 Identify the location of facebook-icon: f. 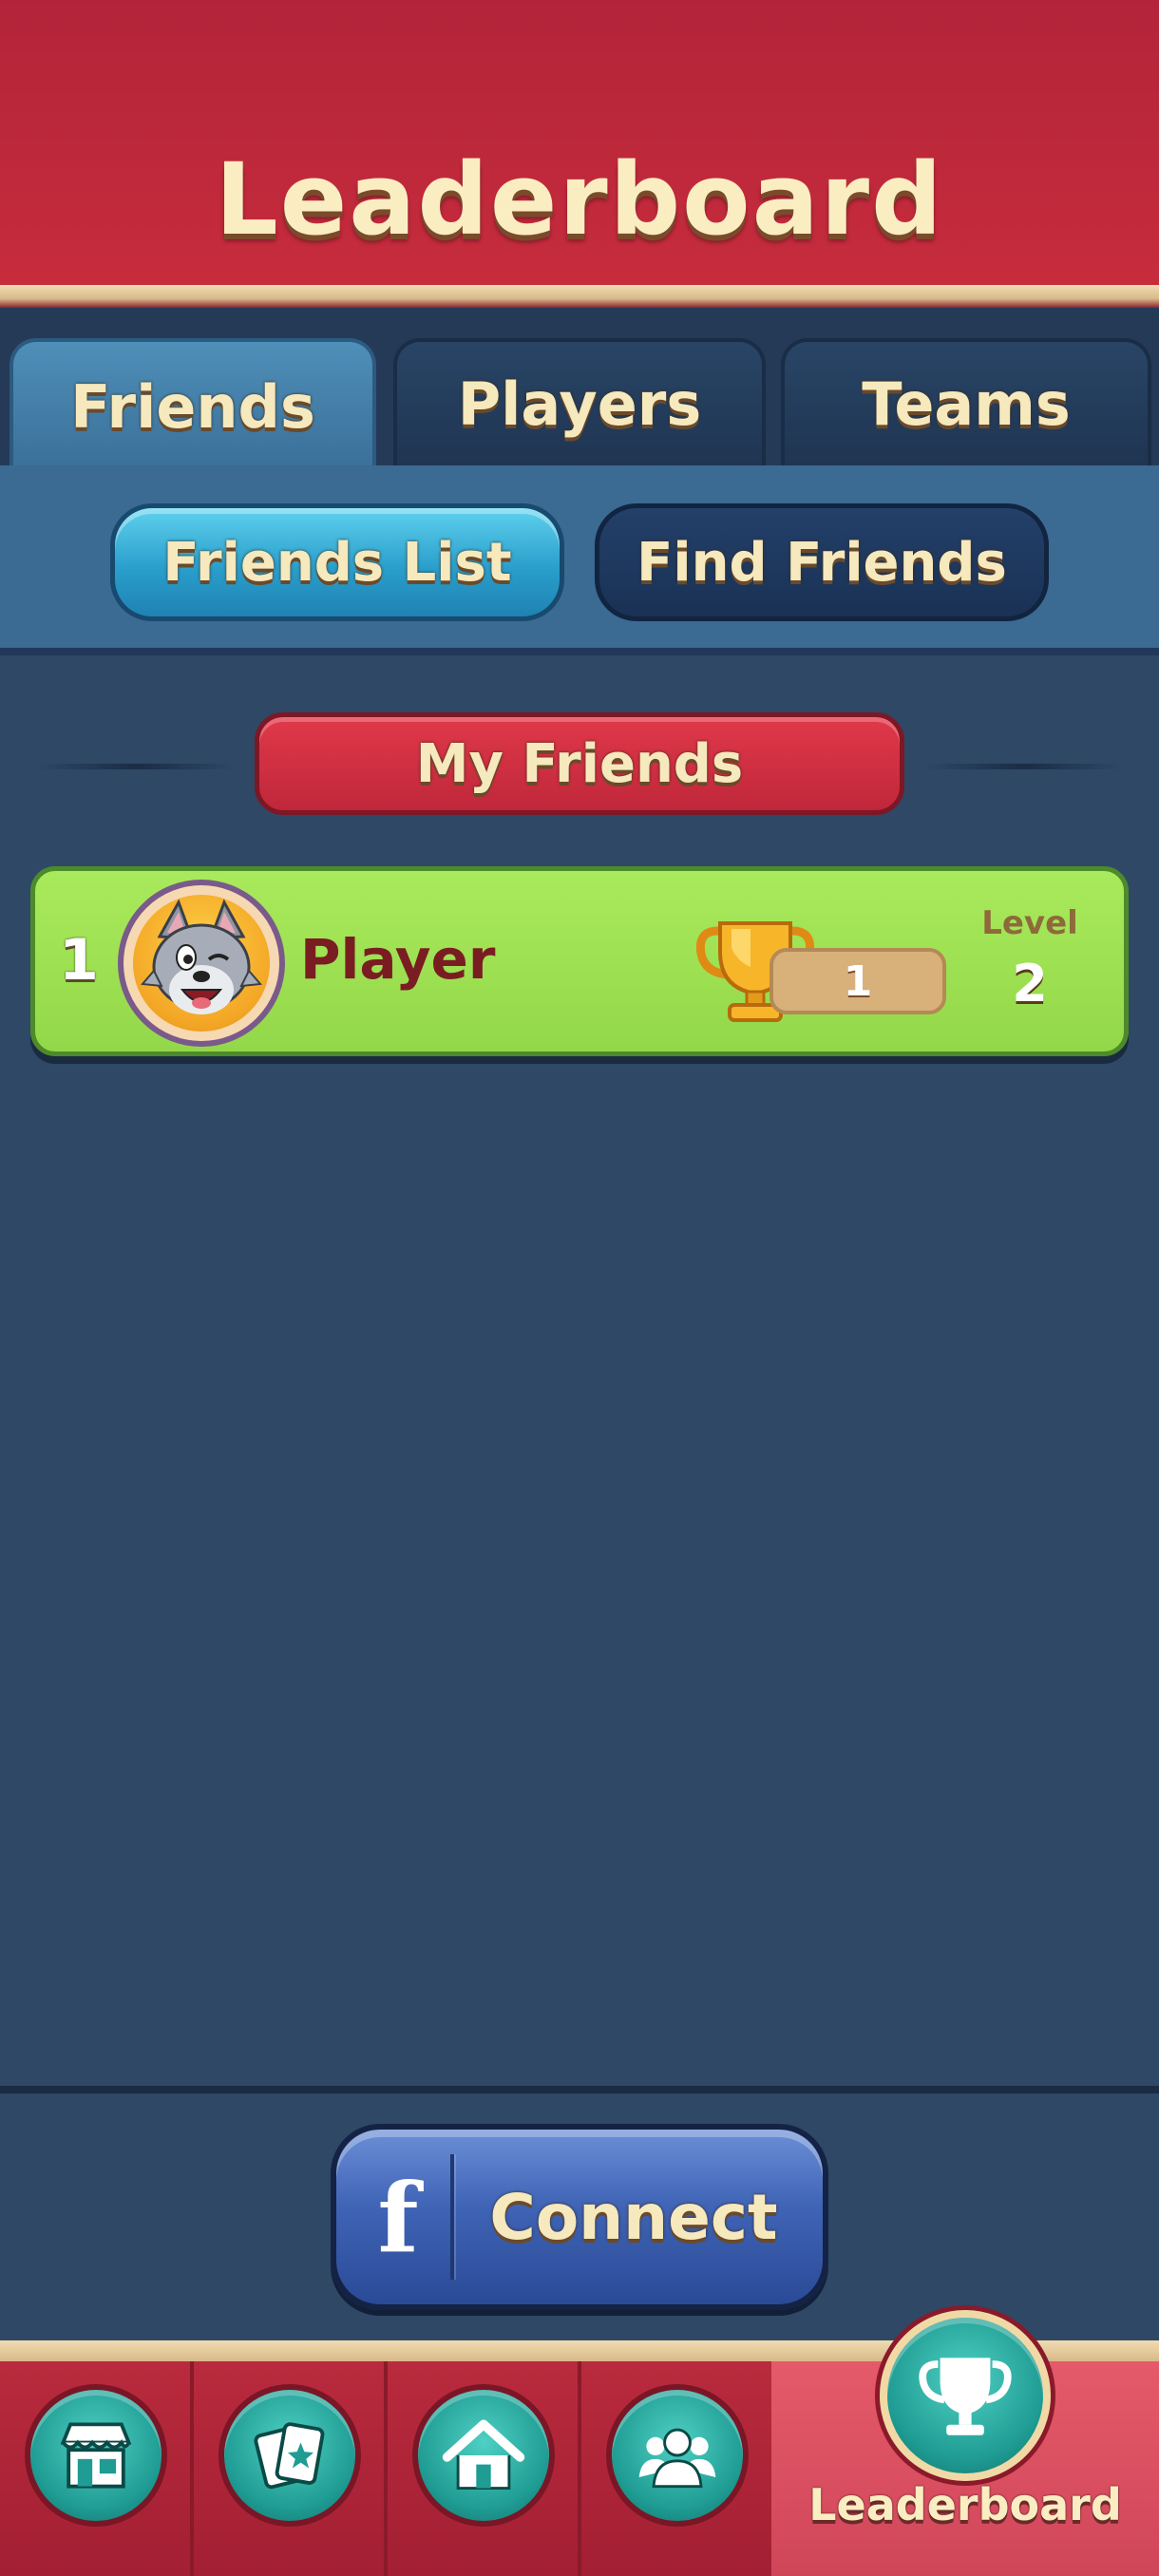
(398, 2218).